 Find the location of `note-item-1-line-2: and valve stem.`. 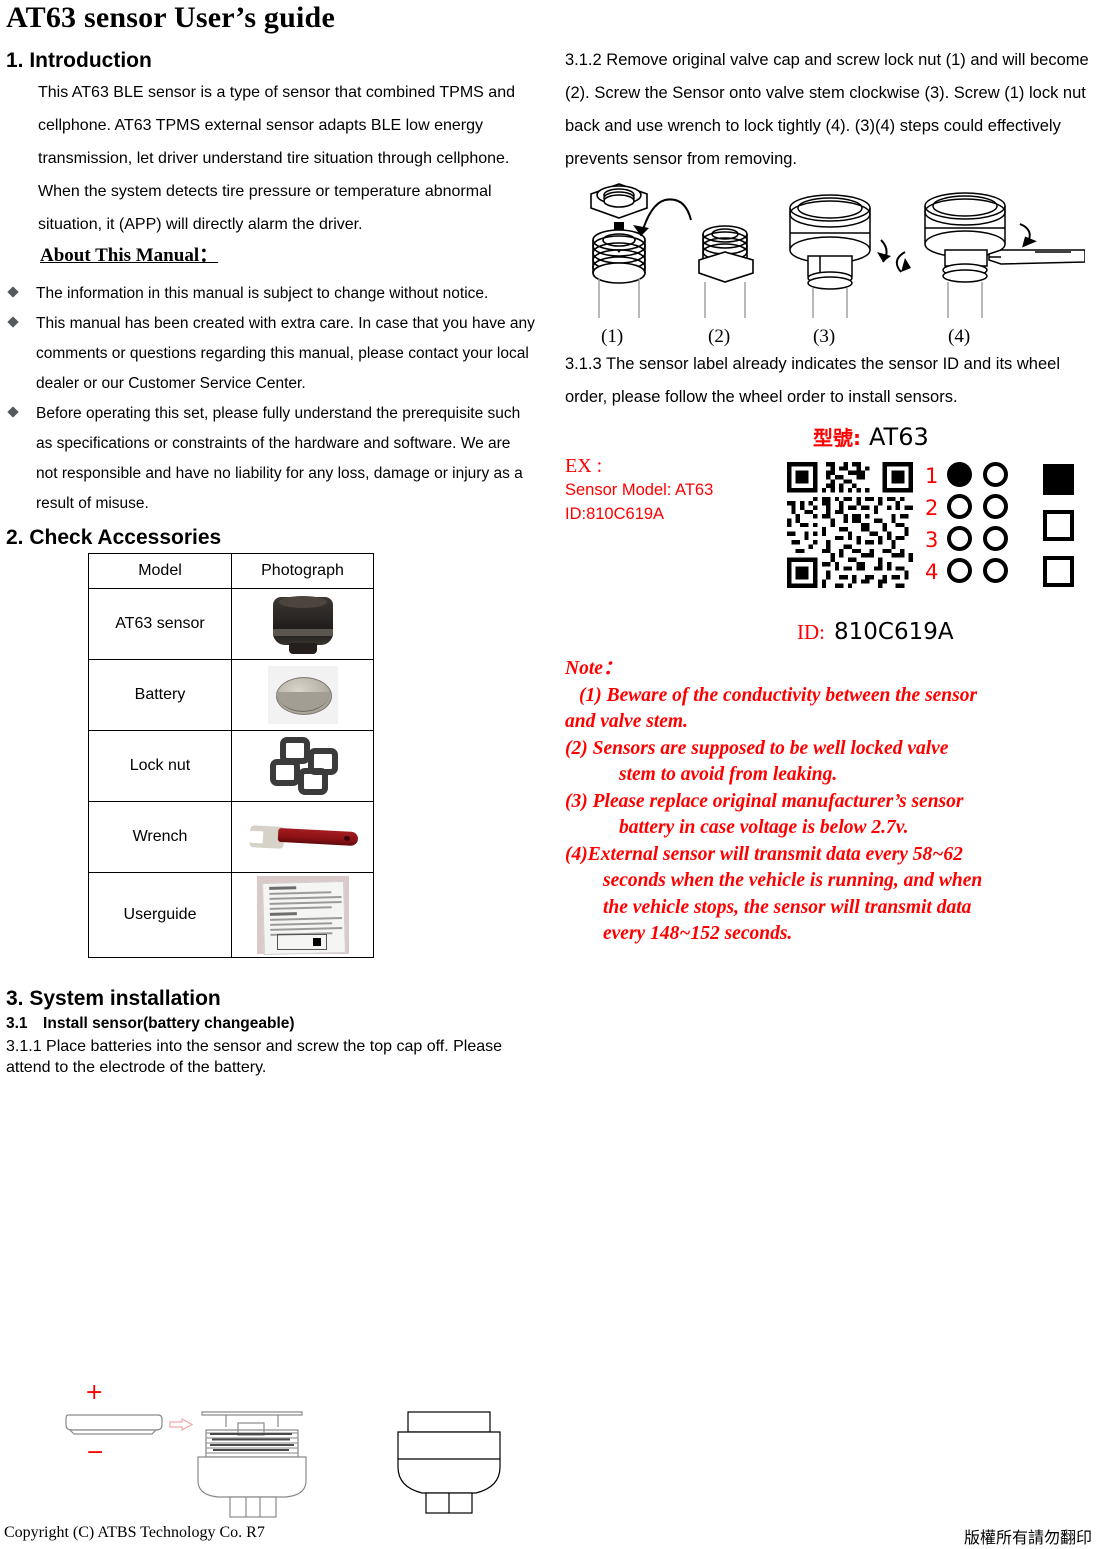

note-item-1-line-2: and valve stem. is located at coordinates (626, 721).